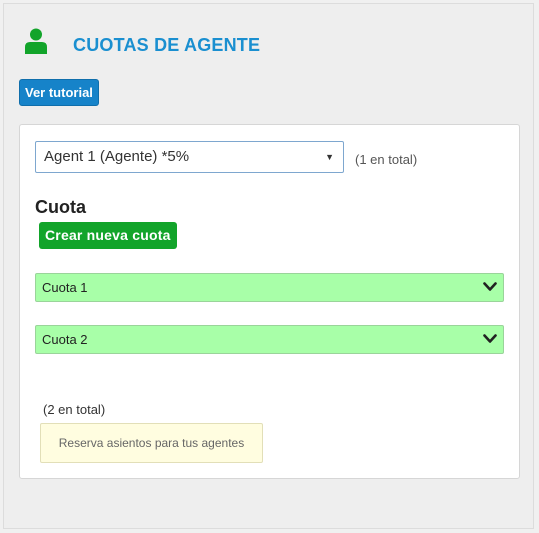 The height and width of the screenshot is (533, 539). I want to click on tutorial-button: Ver tutorial, so click(59, 92).